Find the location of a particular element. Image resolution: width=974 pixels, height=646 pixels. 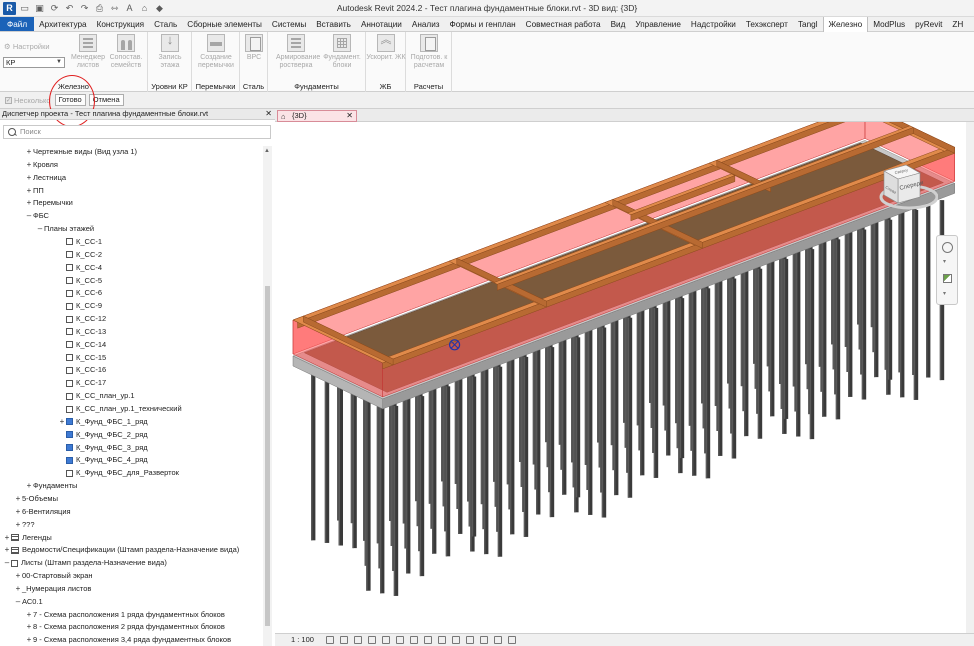

tab-0: Файл is located at coordinates (17, 24).